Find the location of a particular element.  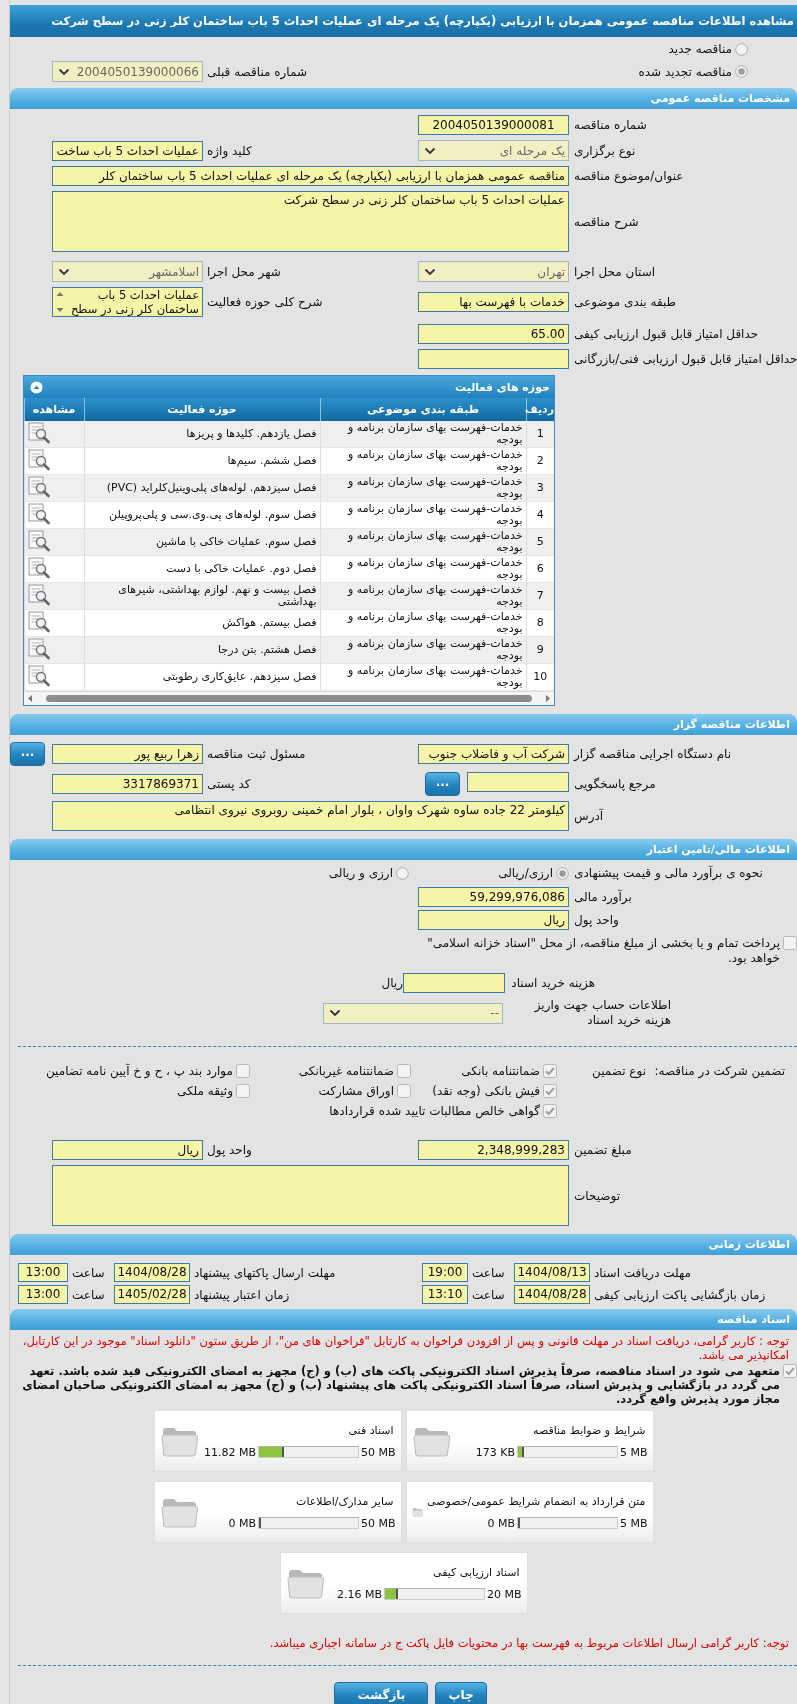

text-field: شرکت آب و فاضلاب جنوب is located at coordinates (493, 754).